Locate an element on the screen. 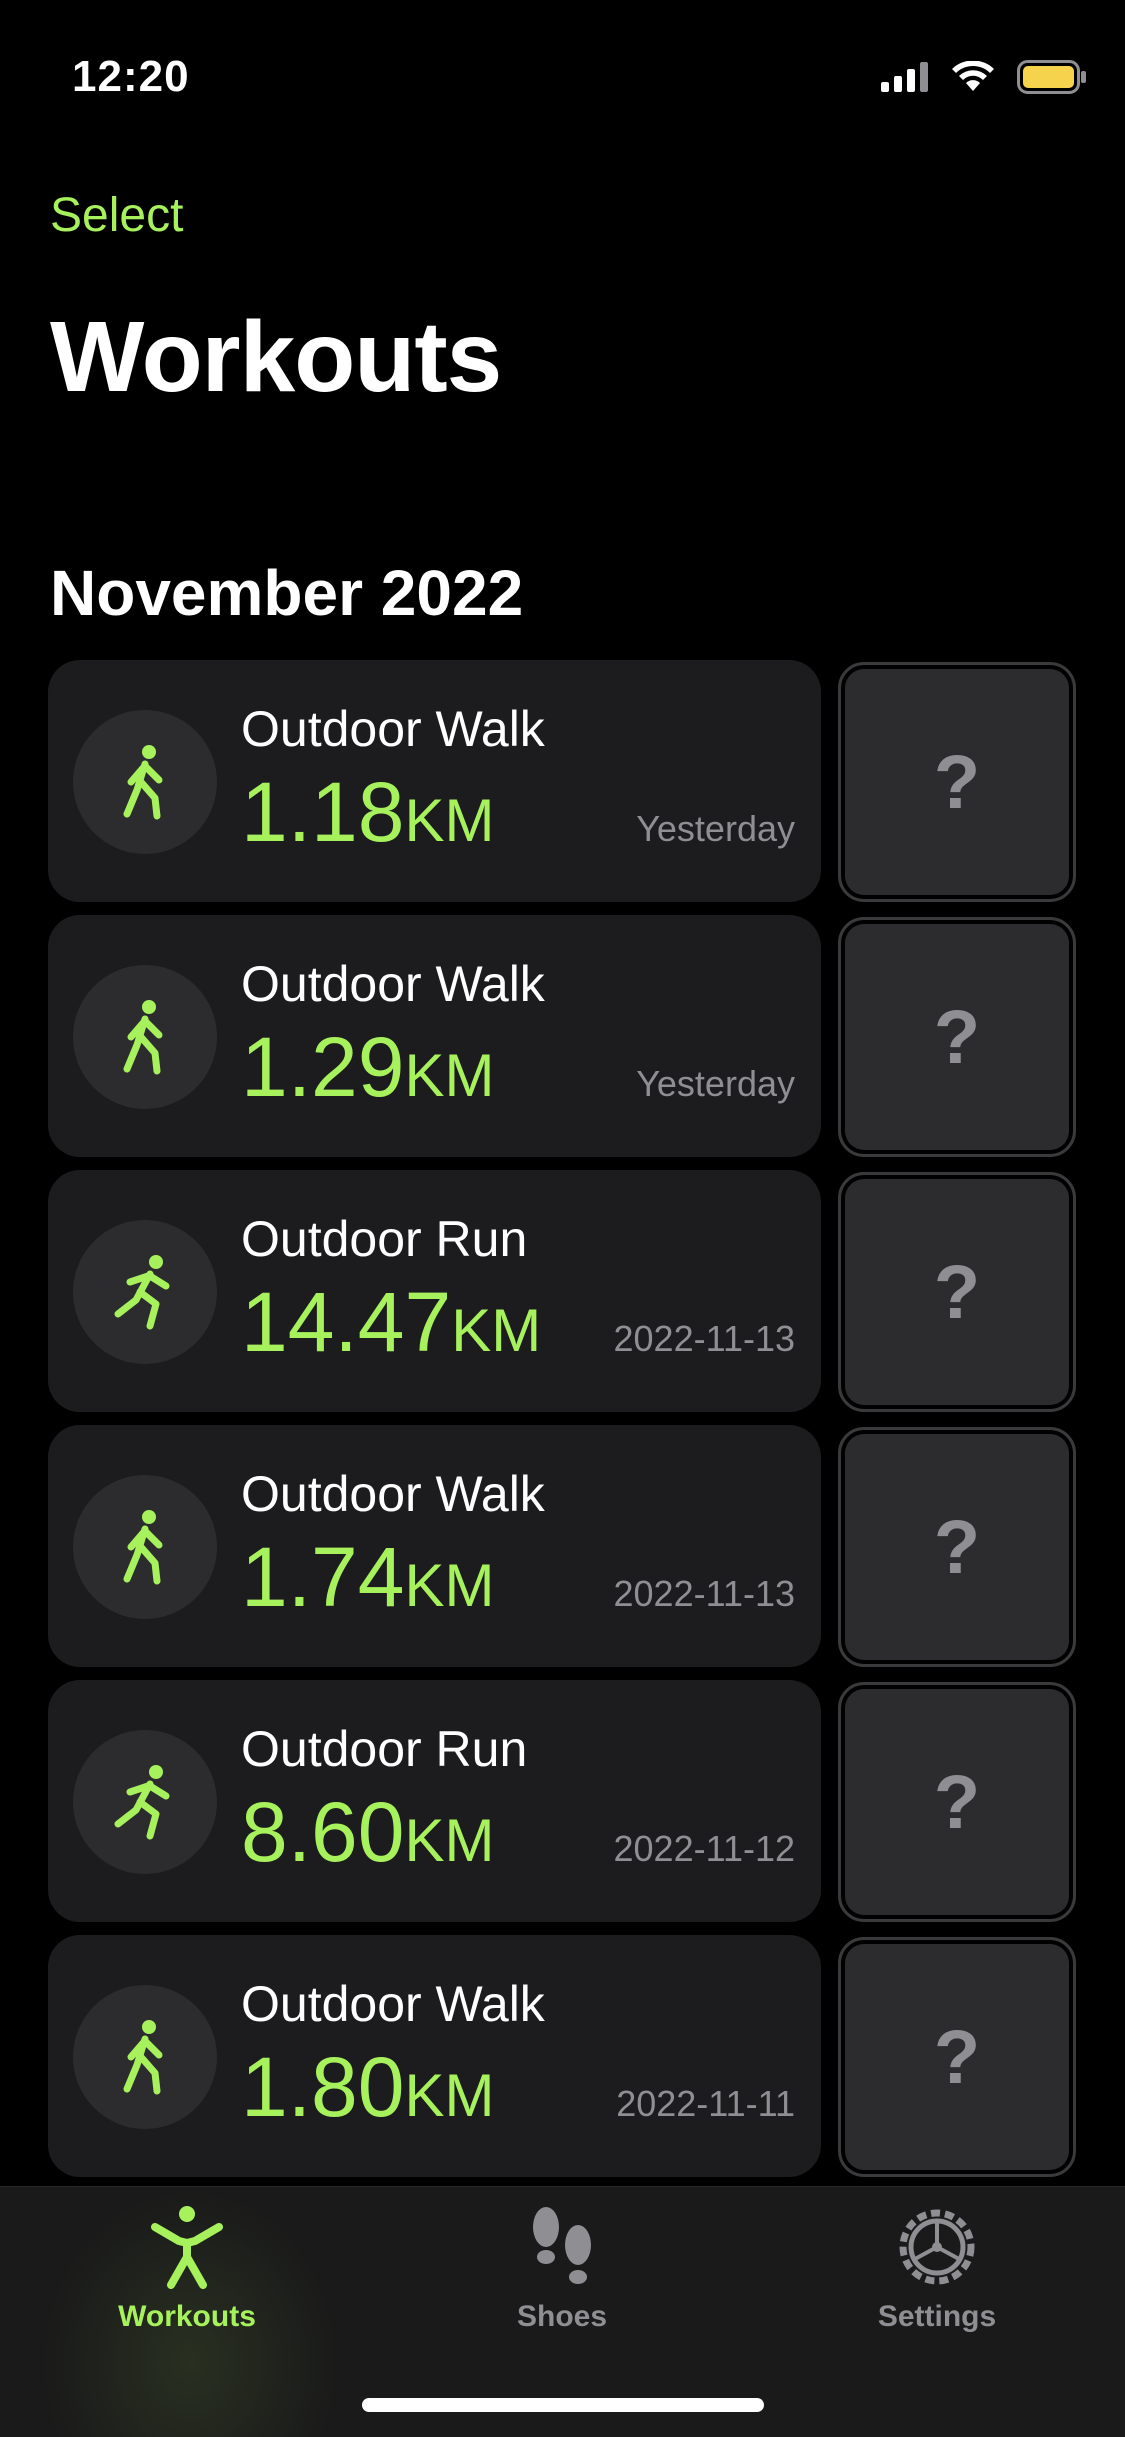 The image size is (1125, 2437). tab-shoes: Shoes is located at coordinates (562, 2285).